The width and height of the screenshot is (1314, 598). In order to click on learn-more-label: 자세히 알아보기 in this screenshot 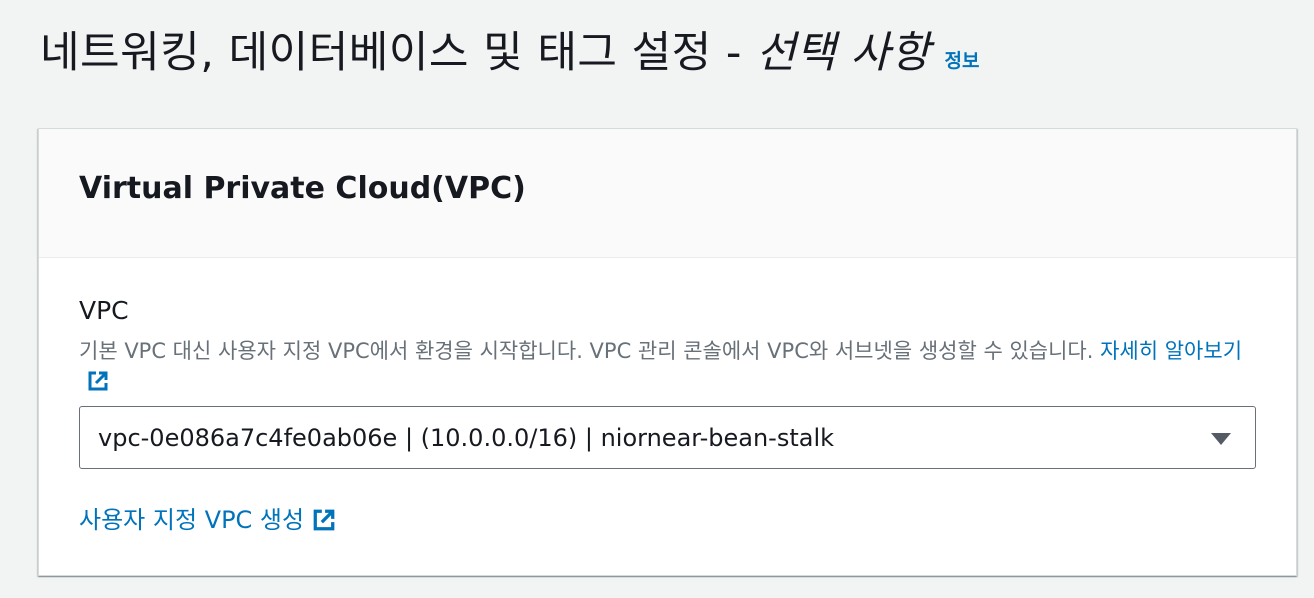, I will do `click(1171, 351)`.